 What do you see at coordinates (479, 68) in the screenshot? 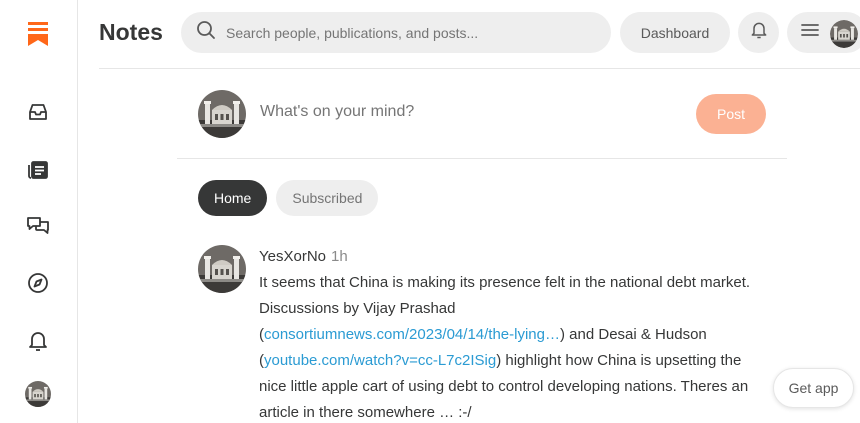
I see `header-divider` at bounding box center [479, 68].